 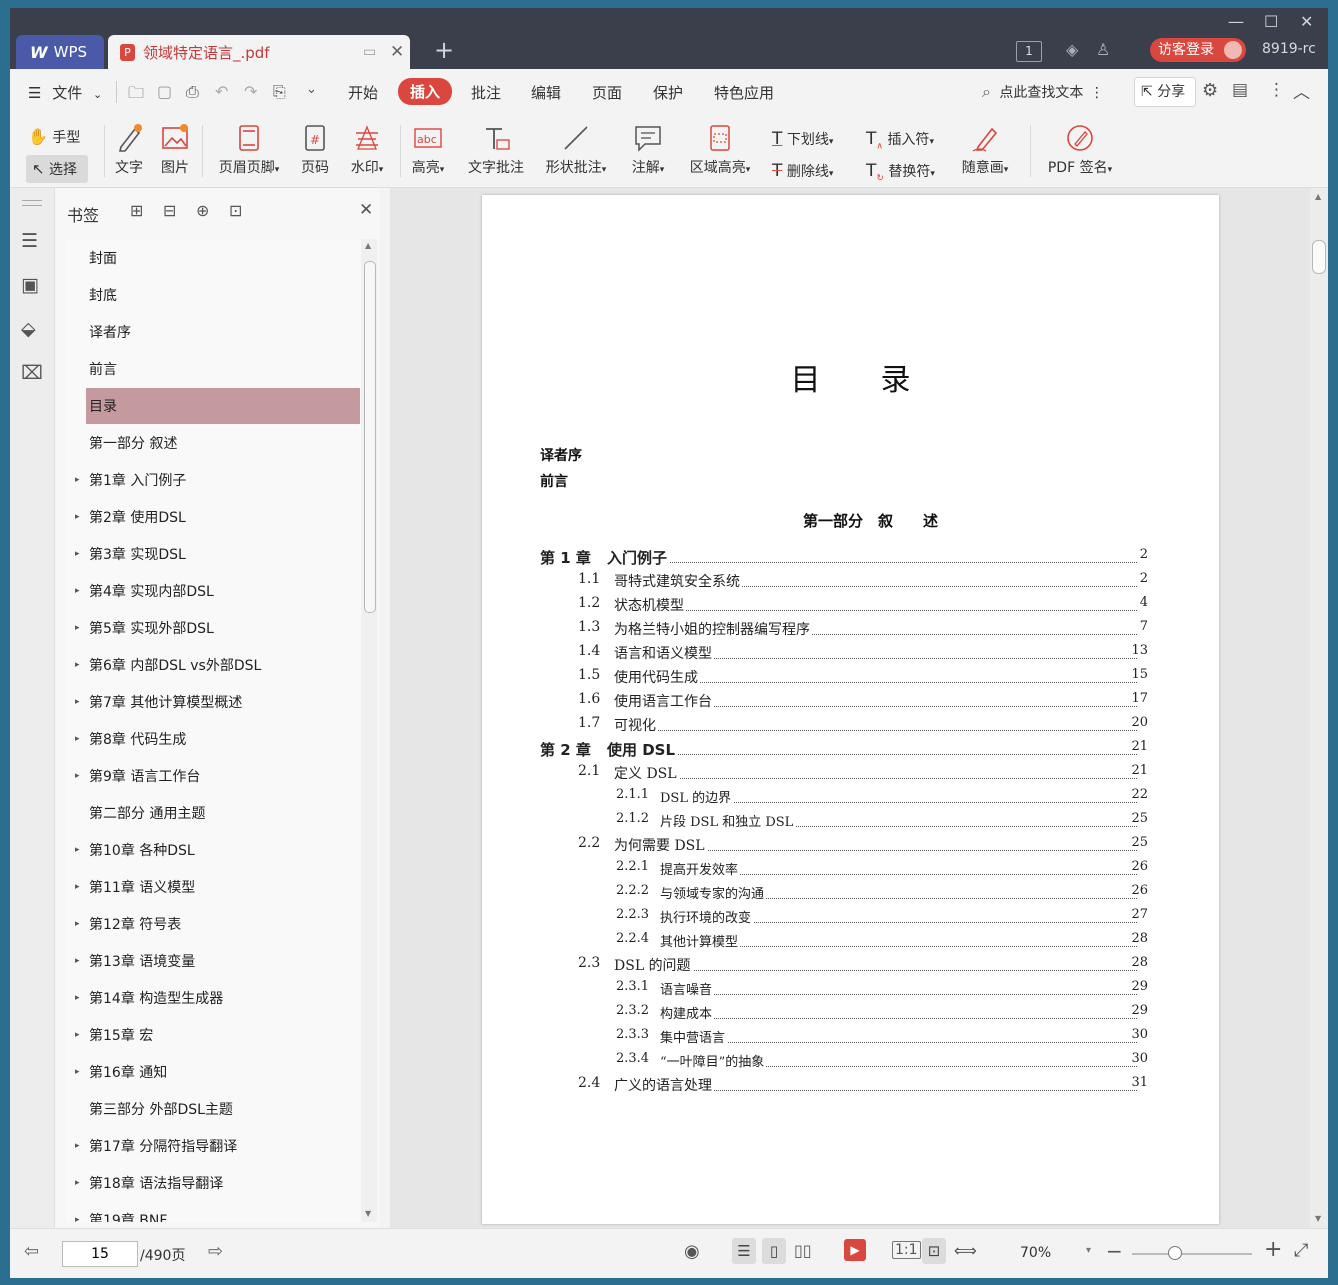 What do you see at coordinates (32, 373) in the screenshot?
I see `signature-panel-icon: ⌧` at bounding box center [32, 373].